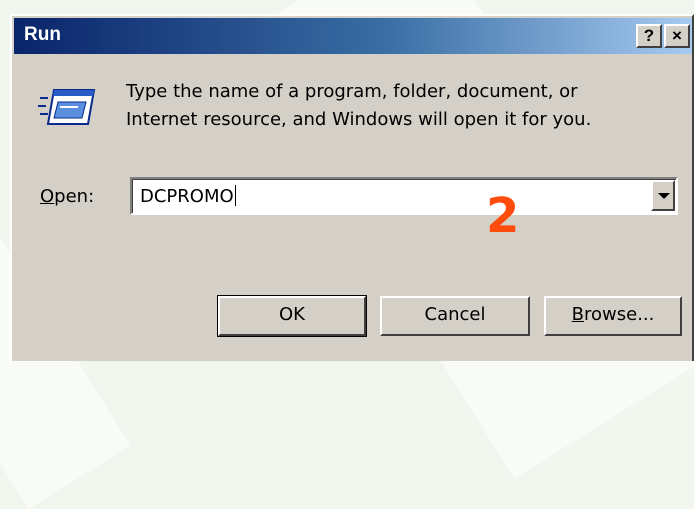  I want to click on open-input: DCPROMO, so click(188, 196).